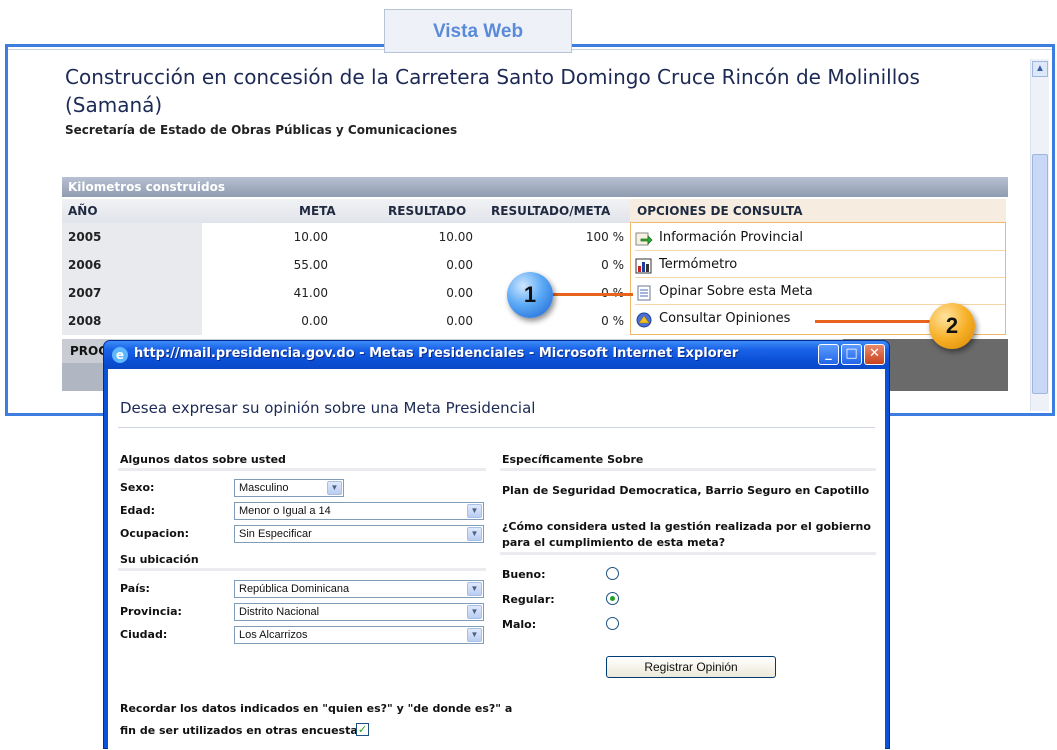  I want to click on minimize-button: _, so click(828, 354).